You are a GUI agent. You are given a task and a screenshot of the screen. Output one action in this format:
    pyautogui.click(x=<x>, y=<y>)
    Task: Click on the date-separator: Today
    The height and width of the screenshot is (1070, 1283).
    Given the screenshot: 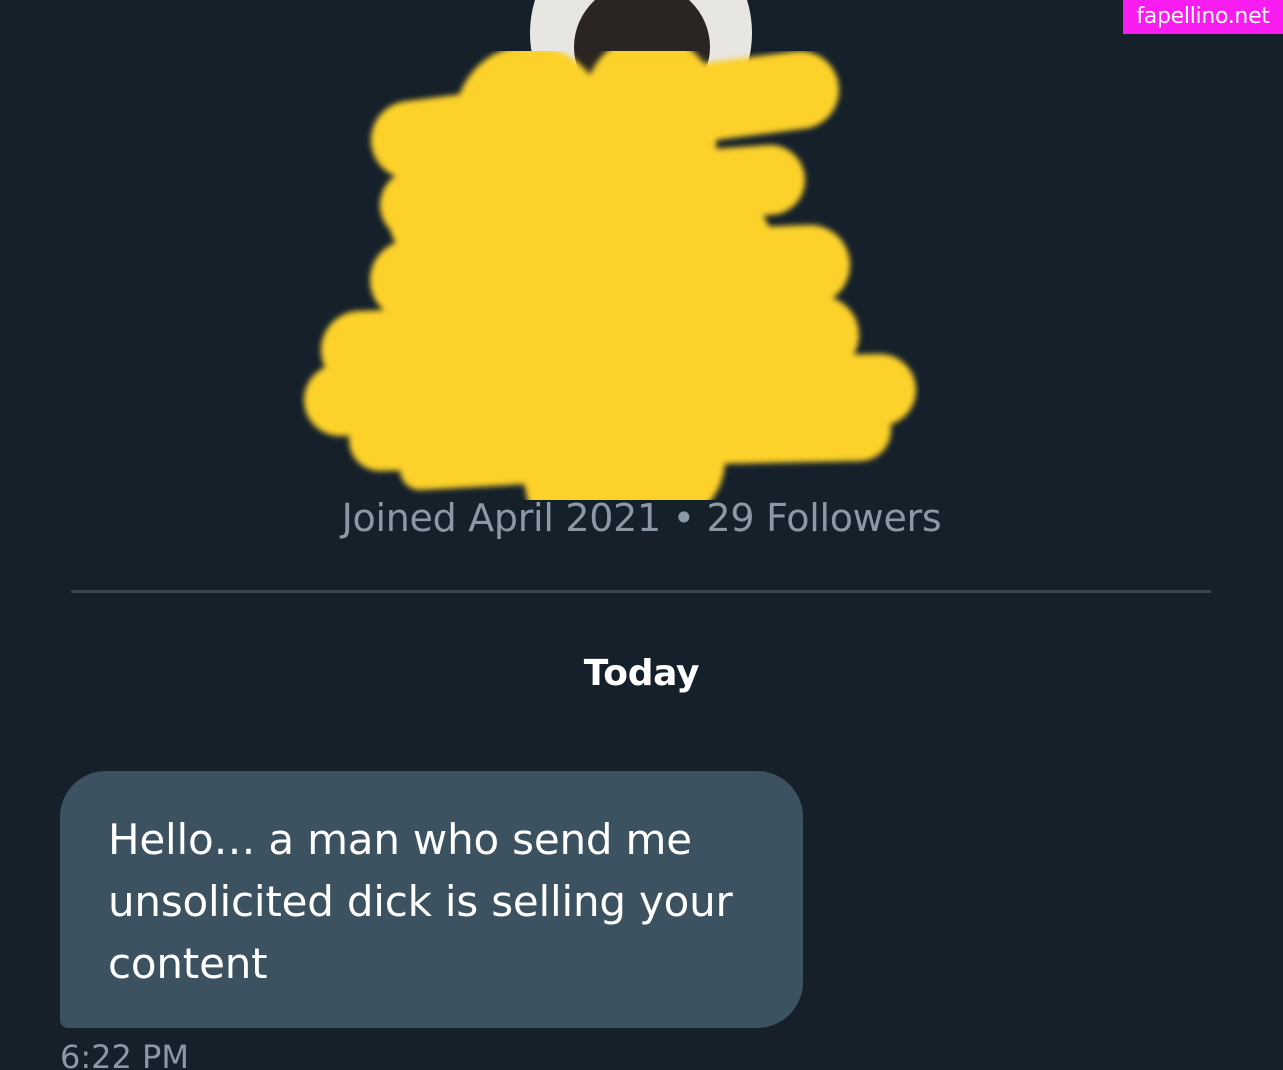 What is the action you would take?
    pyautogui.click(x=641, y=673)
    